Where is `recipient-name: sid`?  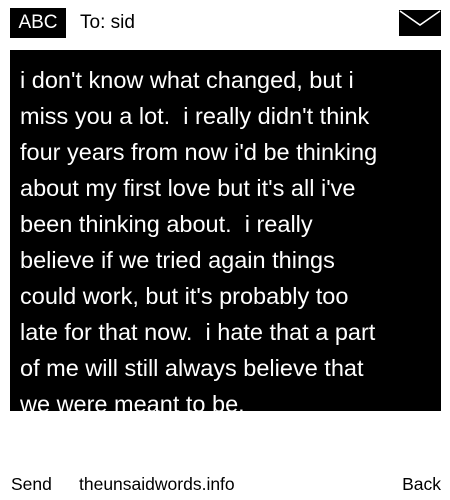 recipient-name: sid is located at coordinates (122, 22).